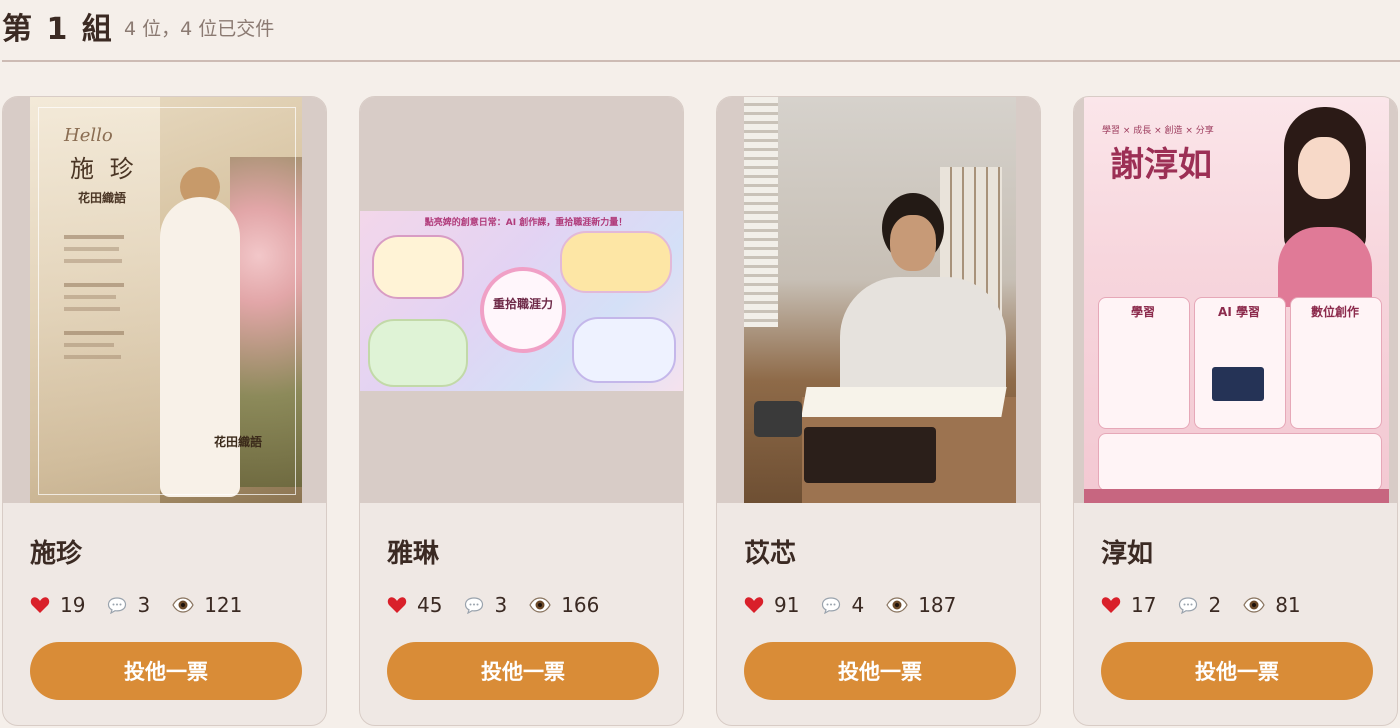  I want to click on image-hello-text: Hello, so click(88, 135).